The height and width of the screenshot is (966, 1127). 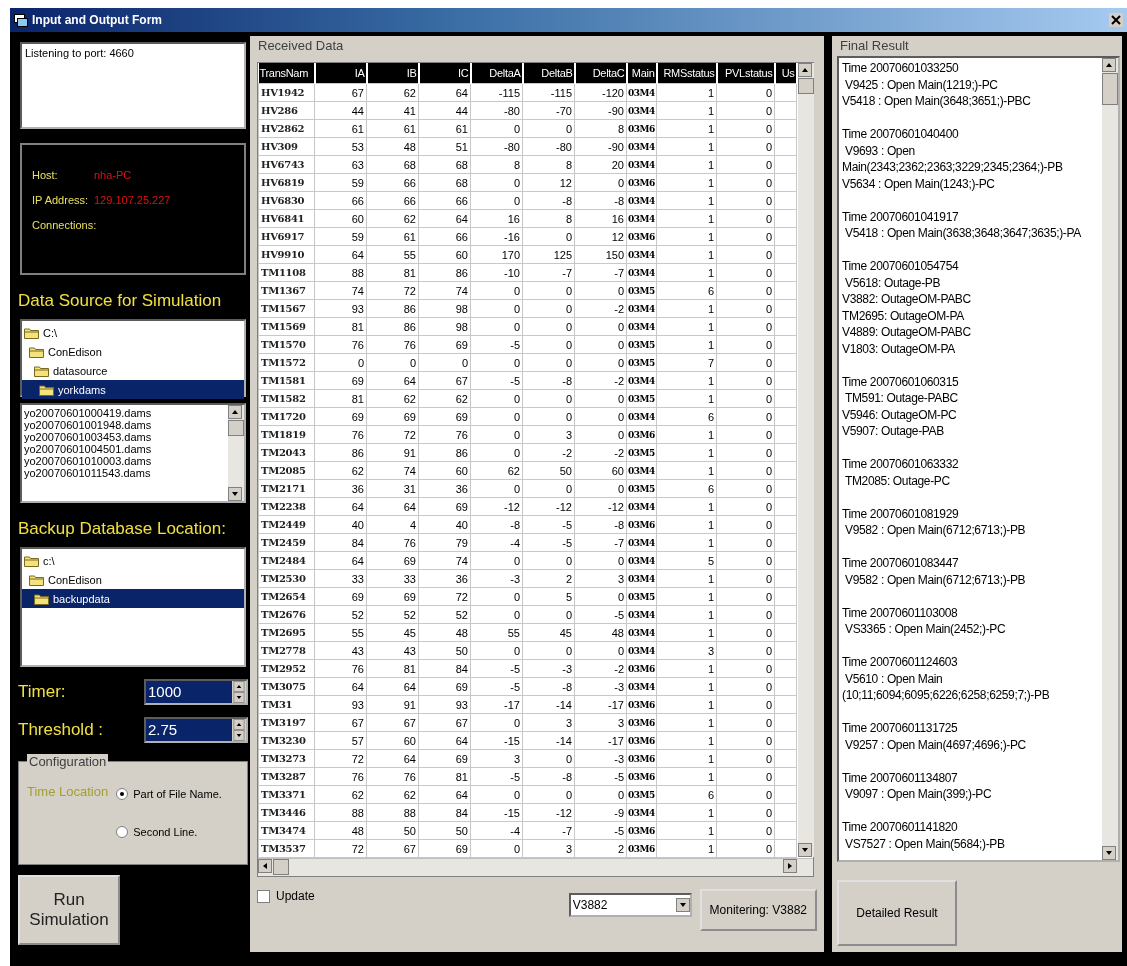 I want to click on time-location-label: Time Location, so click(x=68, y=792).